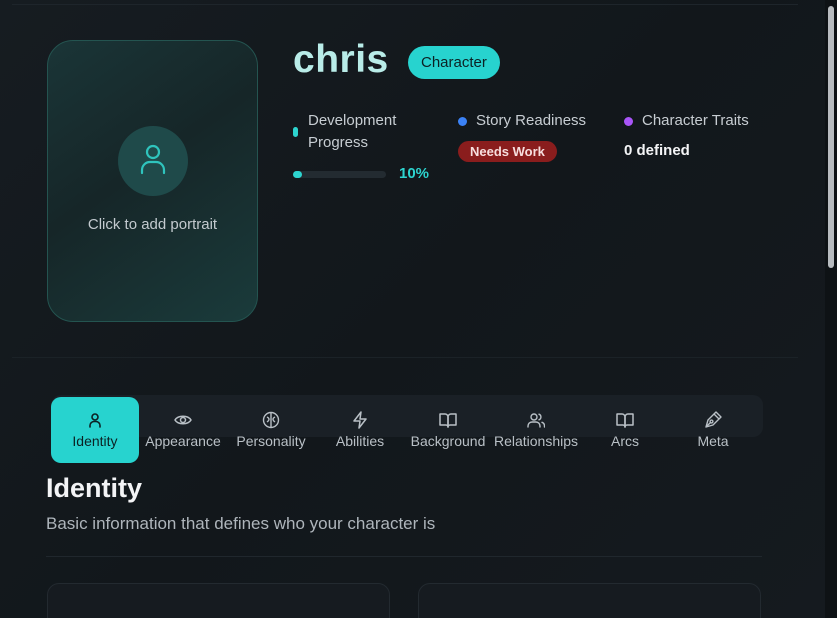 This screenshot has height=618, width=837. I want to click on development-label: Development Progress, so click(352, 131).